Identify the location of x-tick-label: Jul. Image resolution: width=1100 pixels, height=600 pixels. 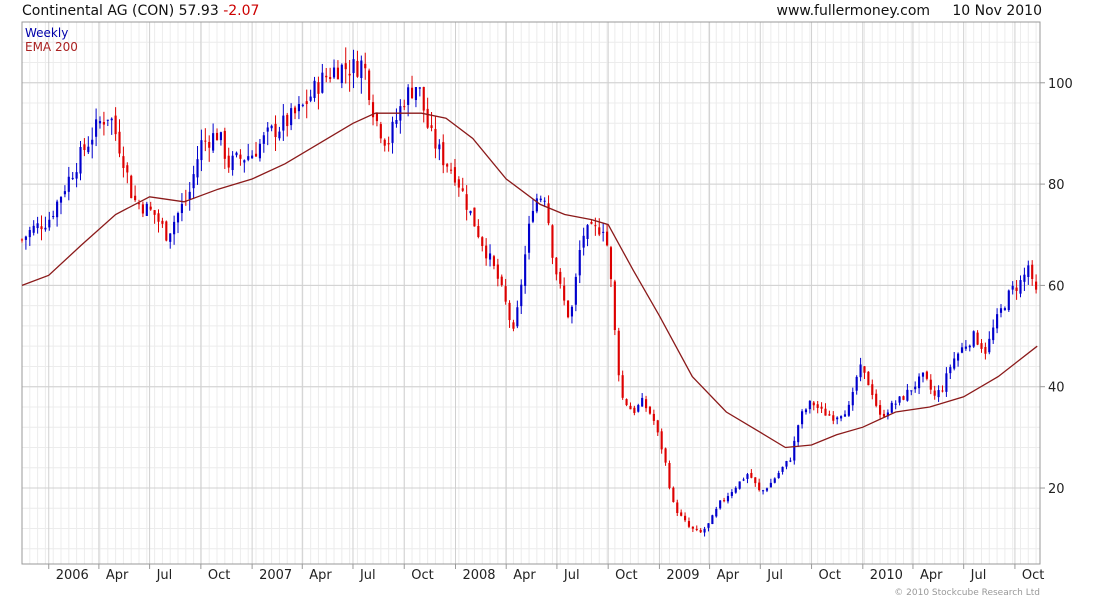
(978, 575).